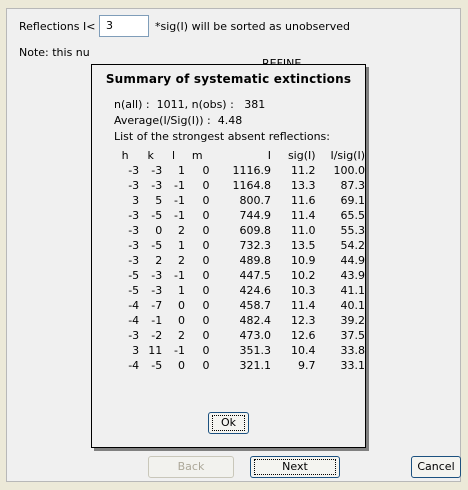 The height and width of the screenshot is (490, 468). Describe the element at coordinates (353, 335) in the screenshot. I see `cell-ratio: 37.5` at that location.